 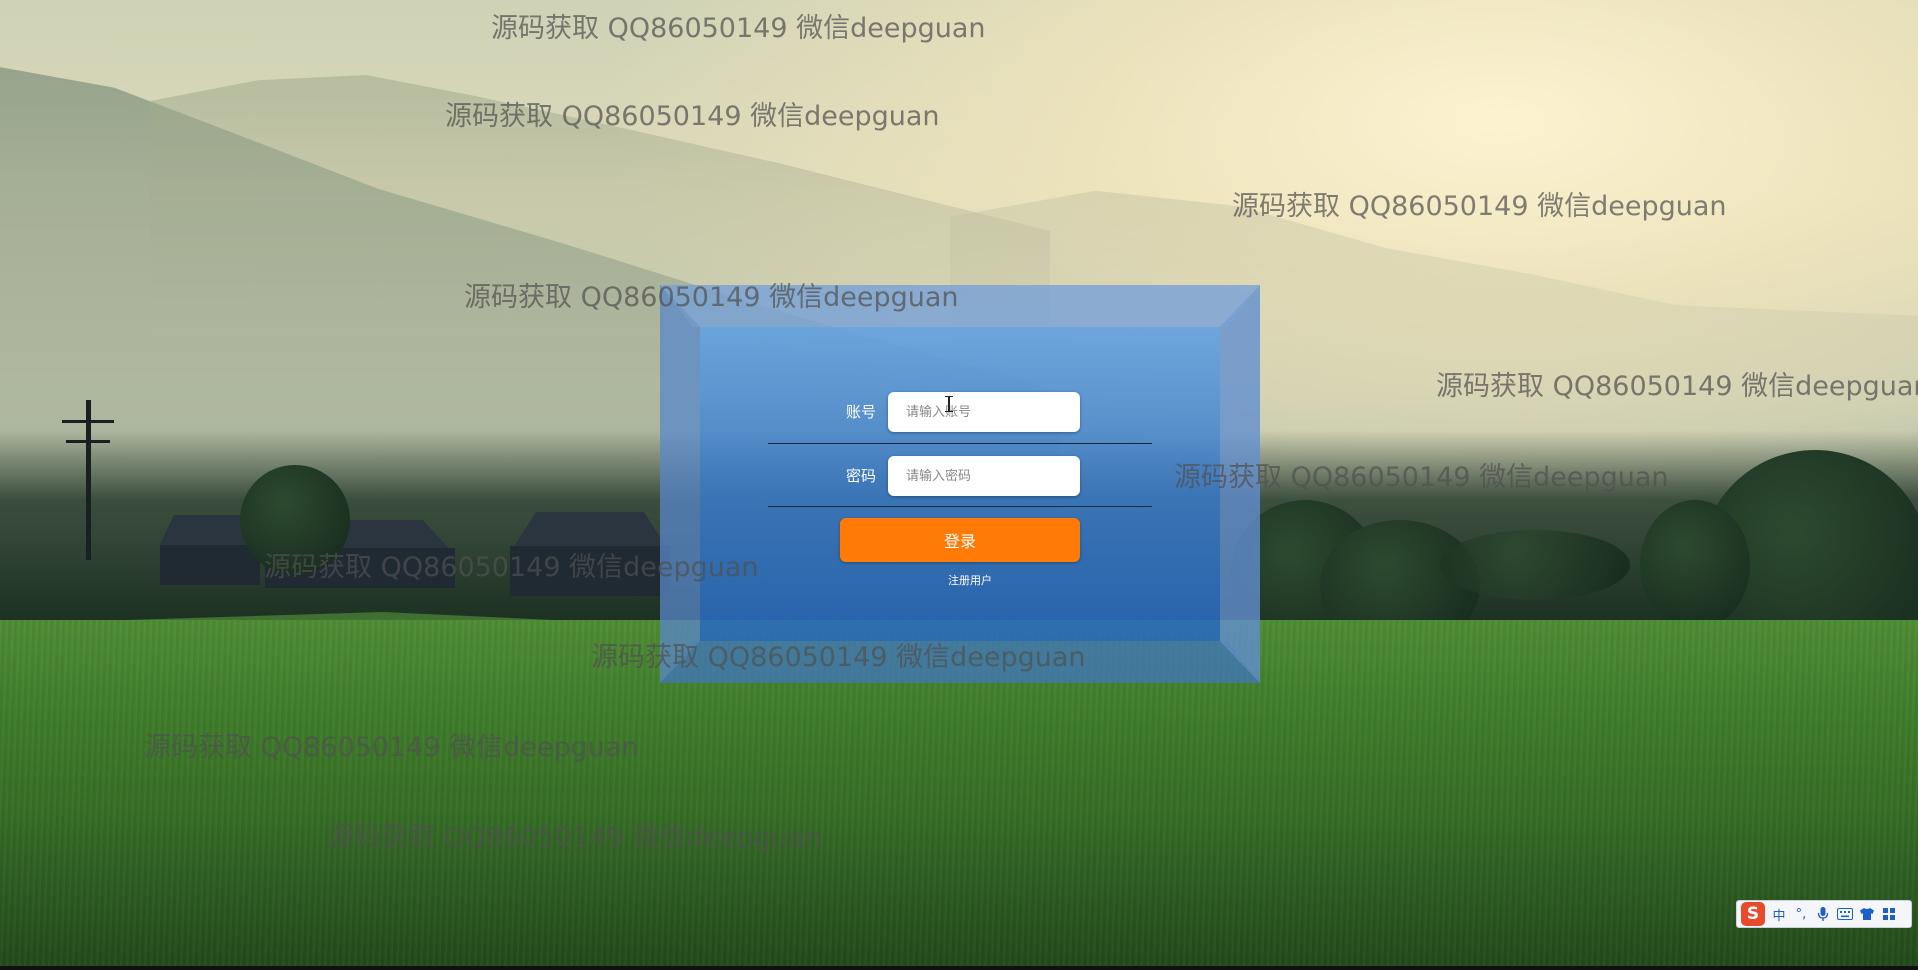 What do you see at coordinates (959, 968) in the screenshot?
I see `page-bottom-edge` at bounding box center [959, 968].